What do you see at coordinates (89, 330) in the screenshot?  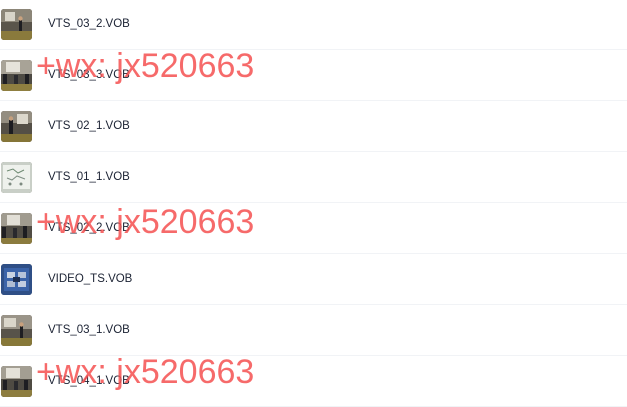 I see `file-name: VTS_03_1.VOB` at bounding box center [89, 330].